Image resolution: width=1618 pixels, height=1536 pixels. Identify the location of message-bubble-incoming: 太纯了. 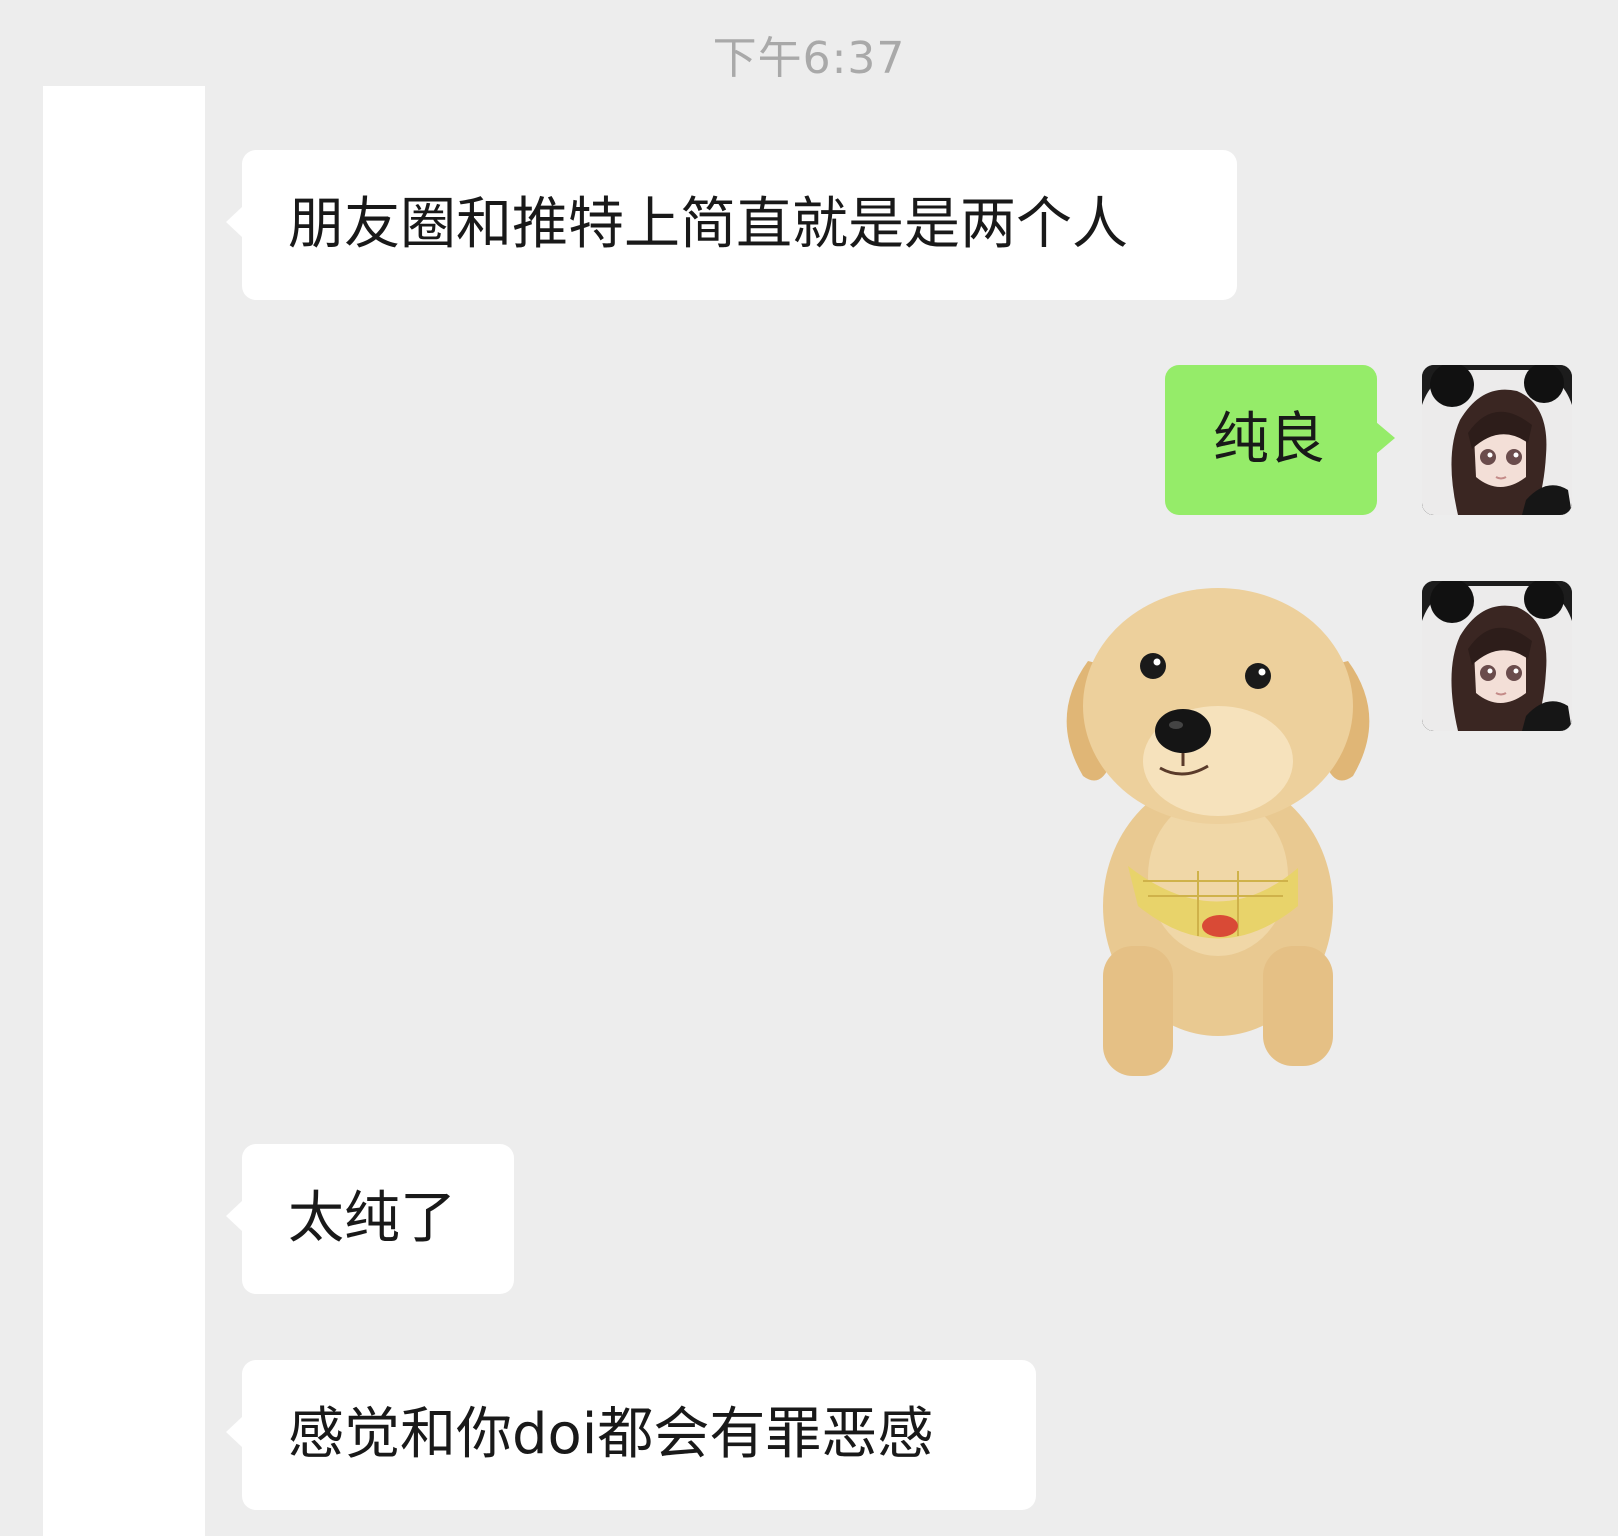
(370, 1219).